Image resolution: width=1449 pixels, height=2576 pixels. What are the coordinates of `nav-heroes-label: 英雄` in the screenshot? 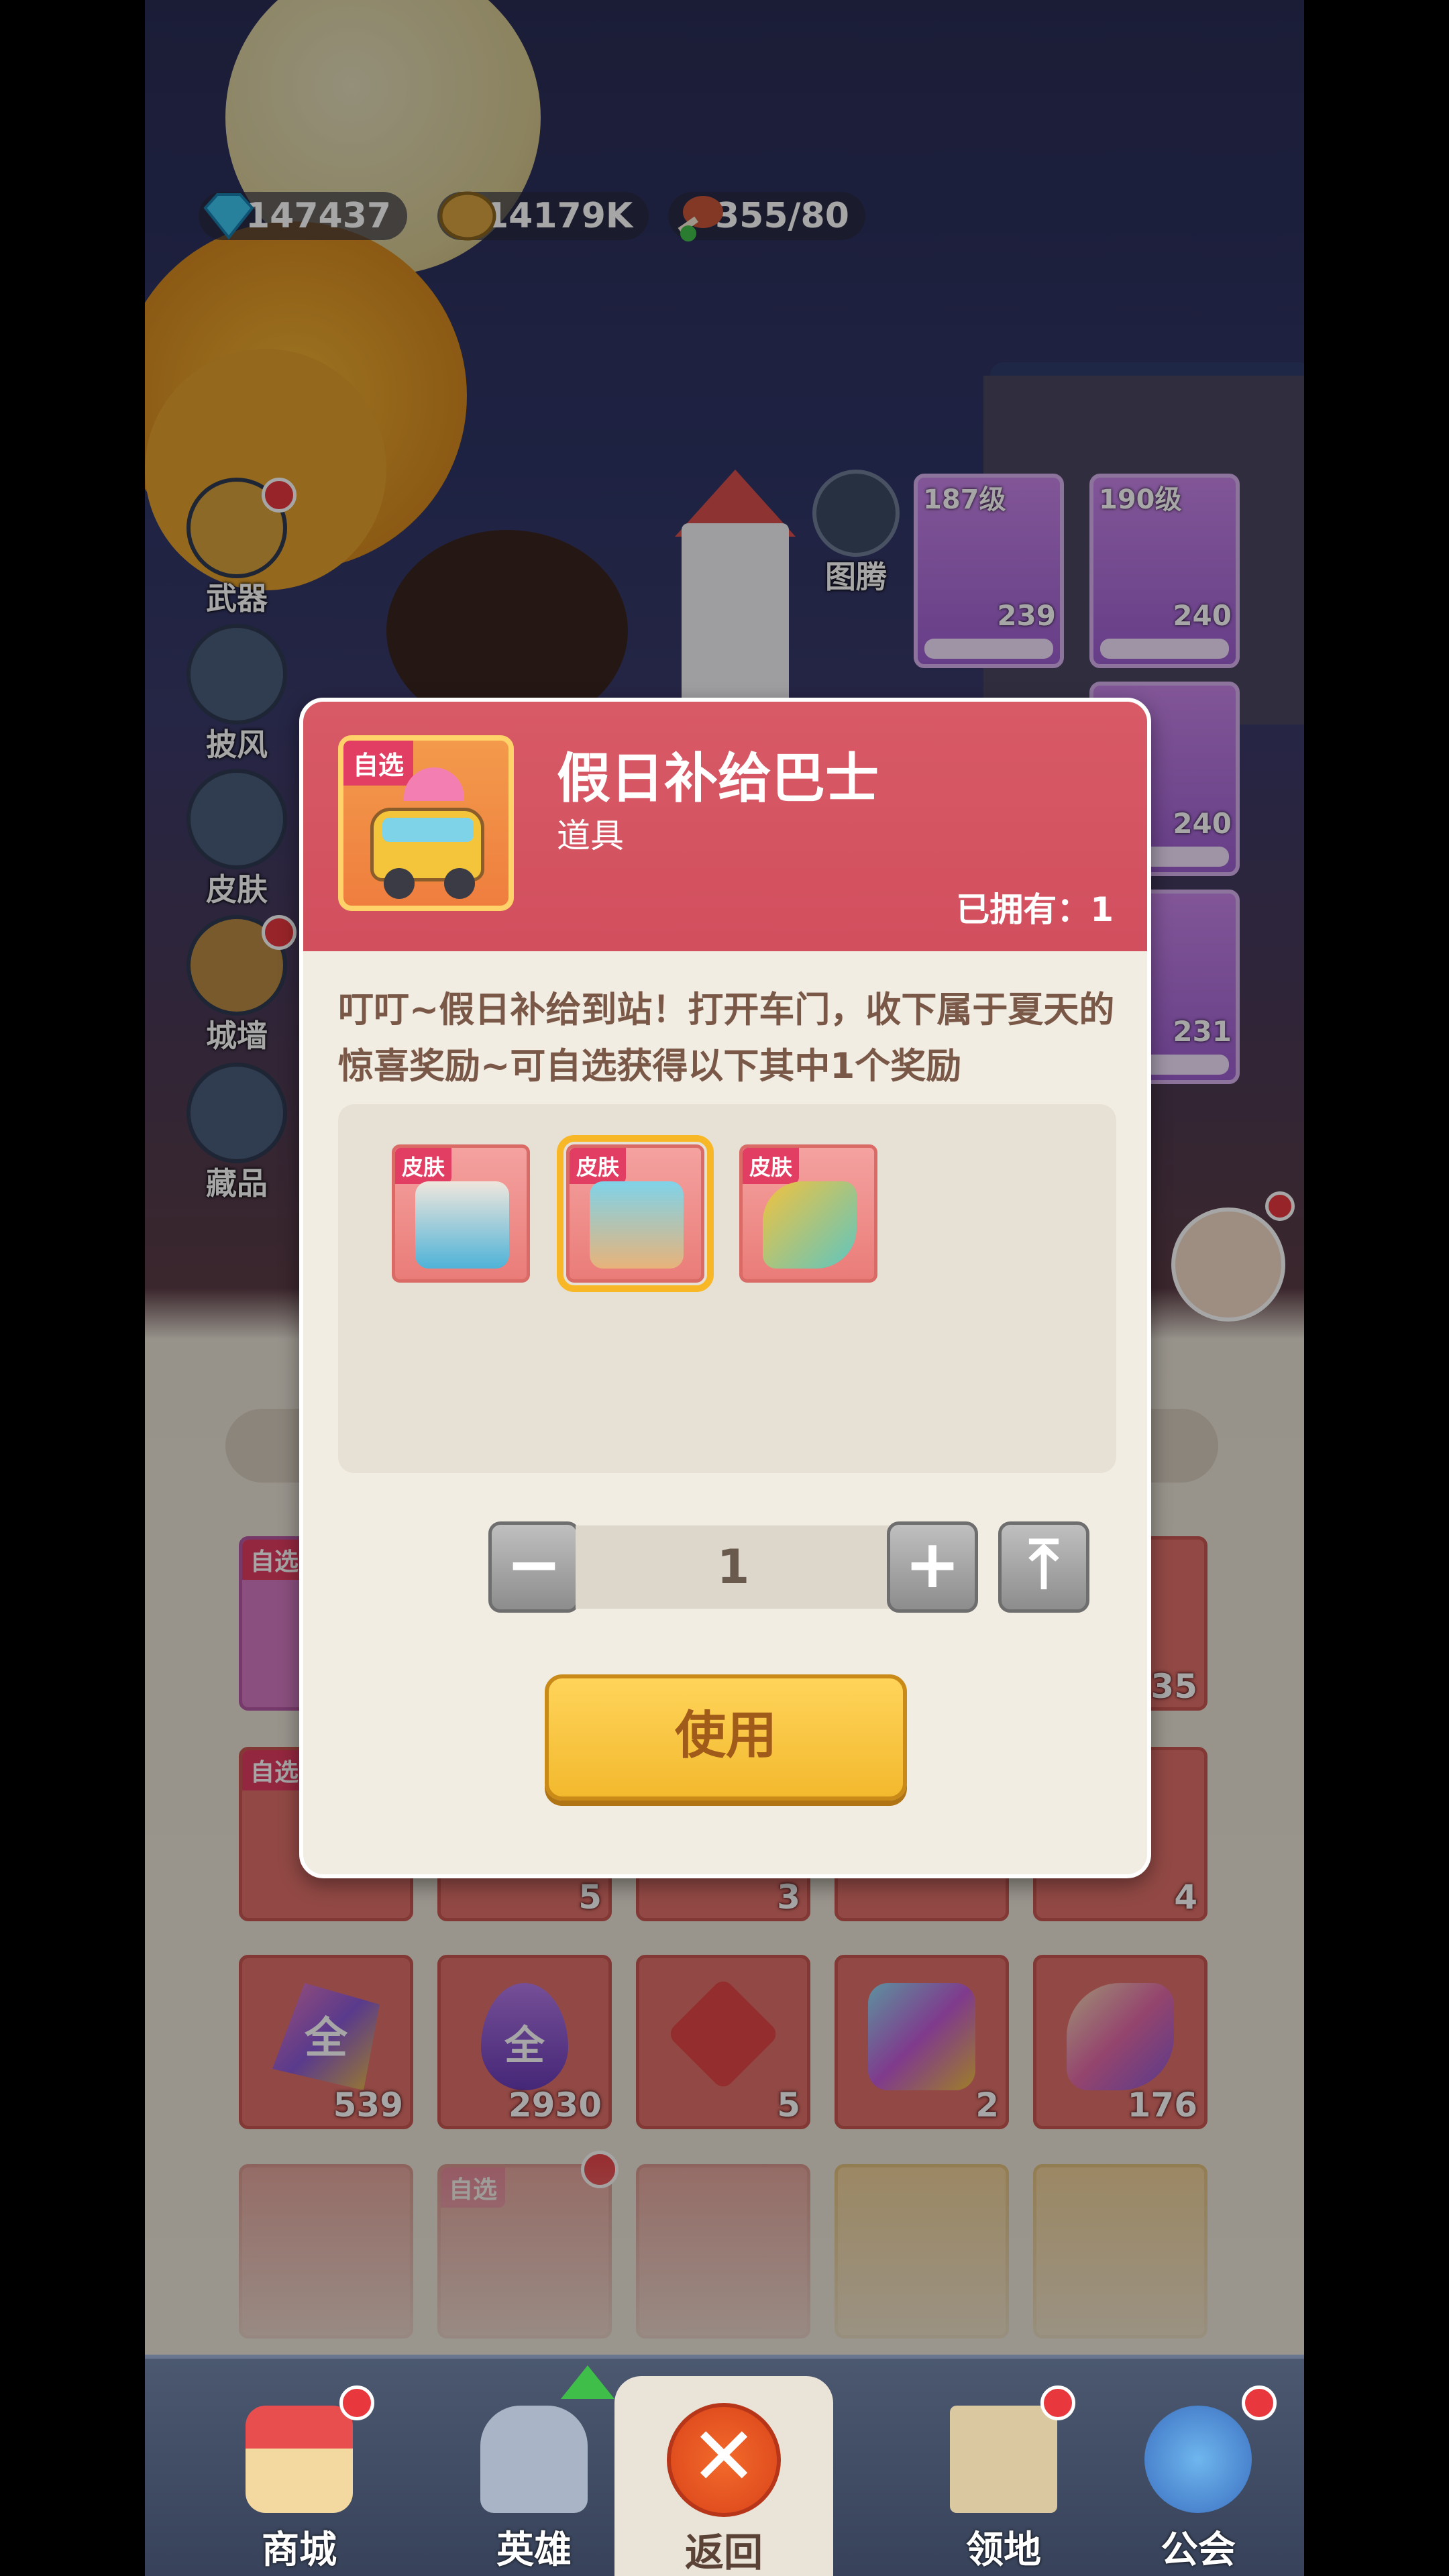 It's located at (534, 2550).